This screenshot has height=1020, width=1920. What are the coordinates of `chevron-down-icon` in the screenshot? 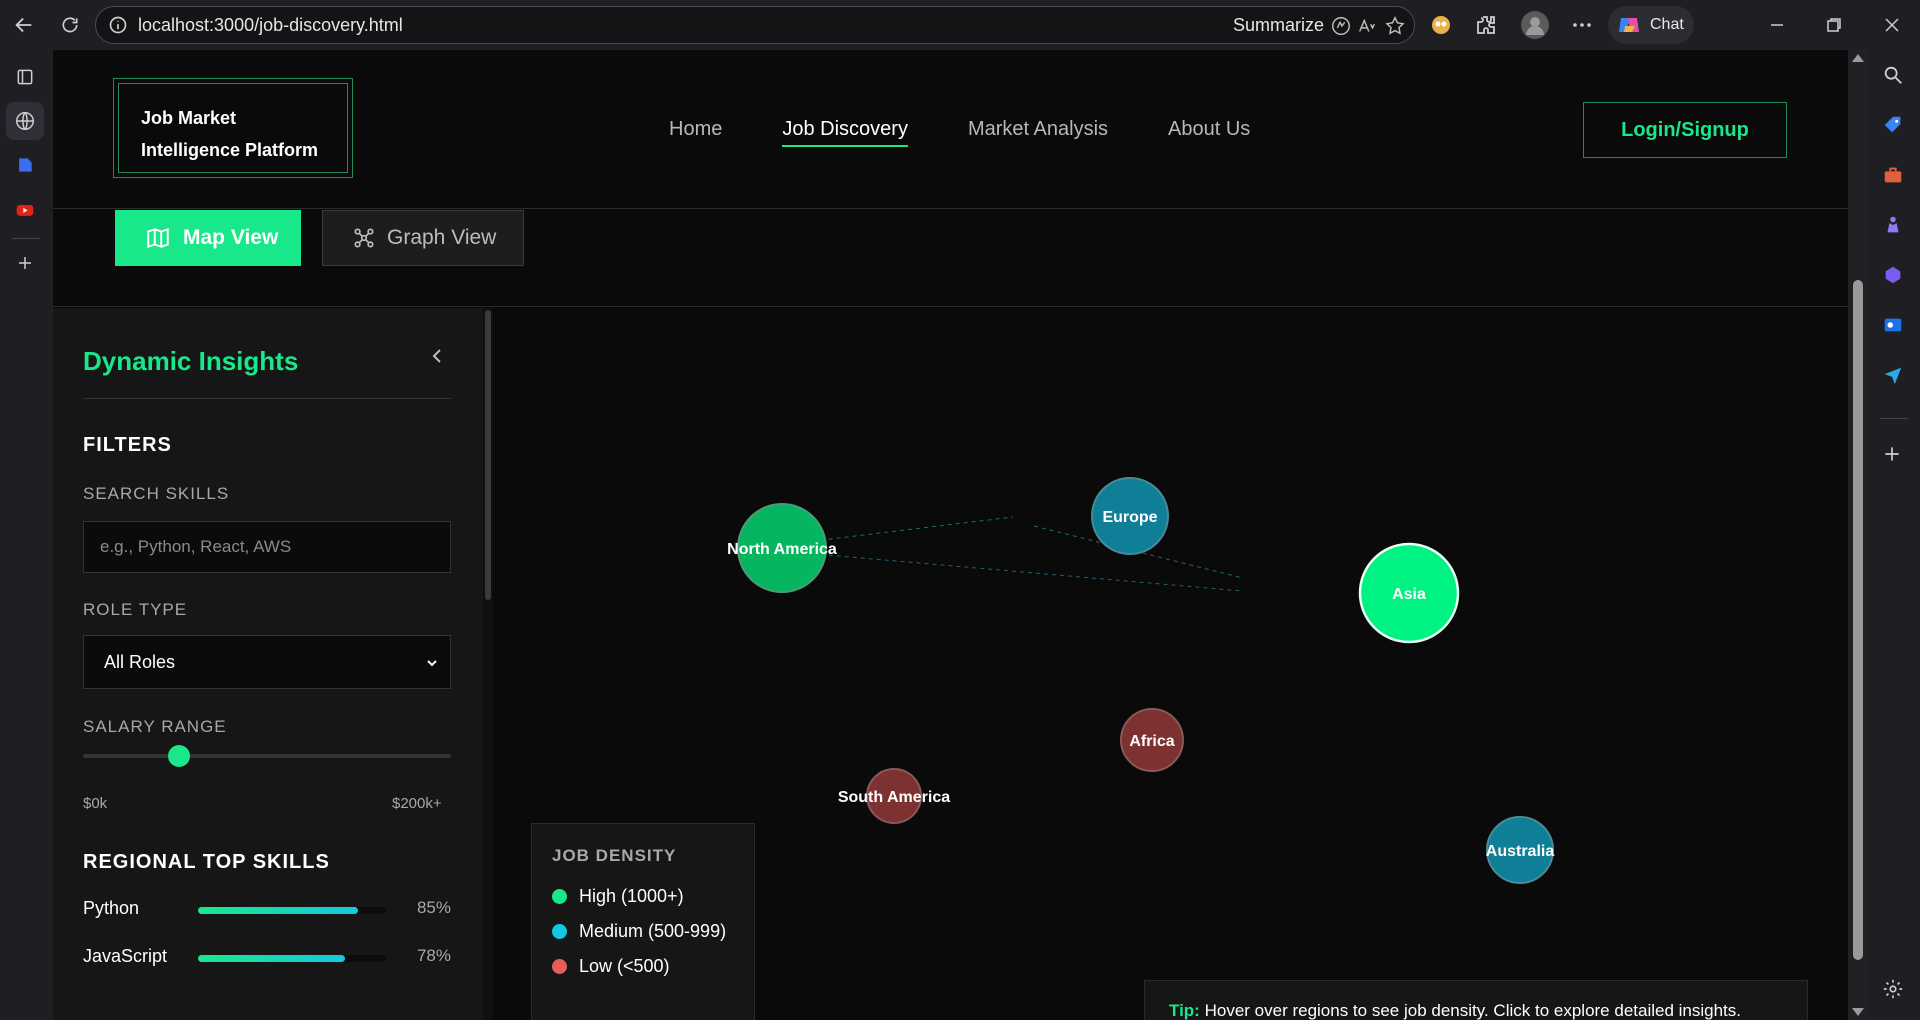 It's located at (432, 663).